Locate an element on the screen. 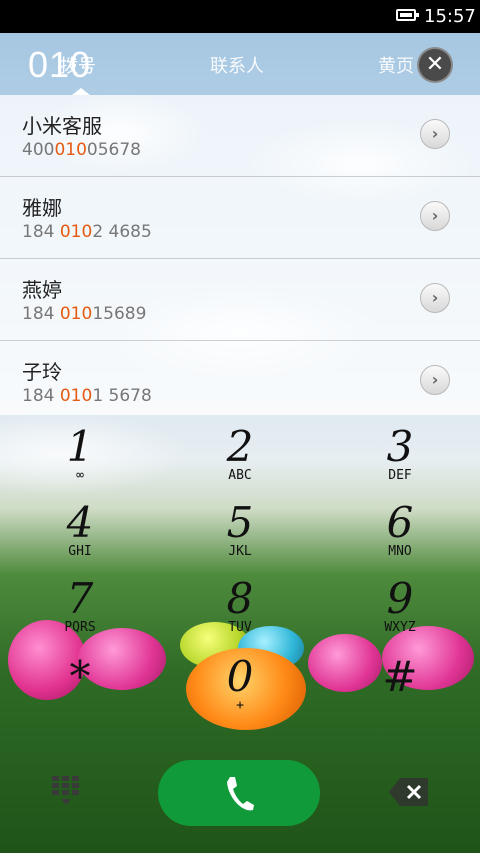 The height and width of the screenshot is (853, 480). key-hash: # is located at coordinates (400, 694).